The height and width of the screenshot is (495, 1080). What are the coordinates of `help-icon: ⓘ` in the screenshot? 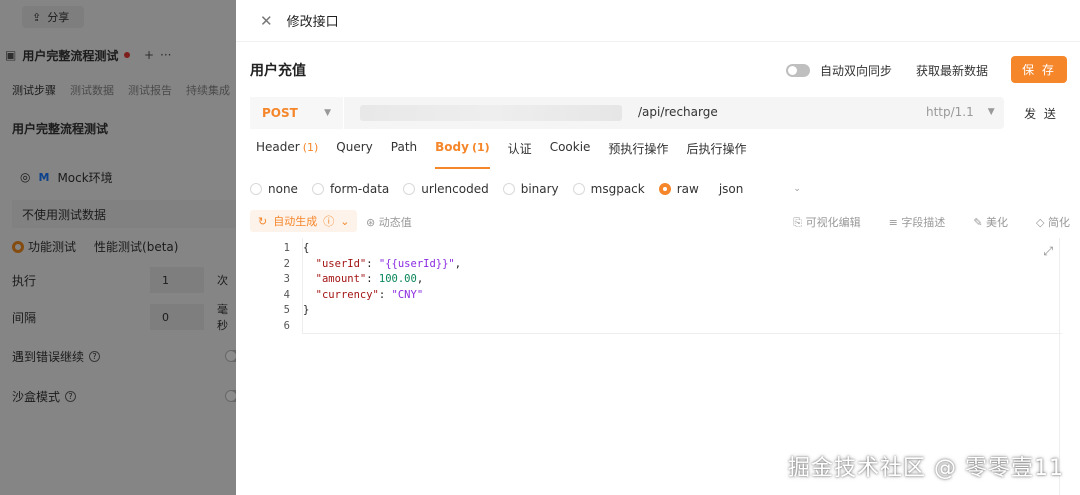 It's located at (329, 221).